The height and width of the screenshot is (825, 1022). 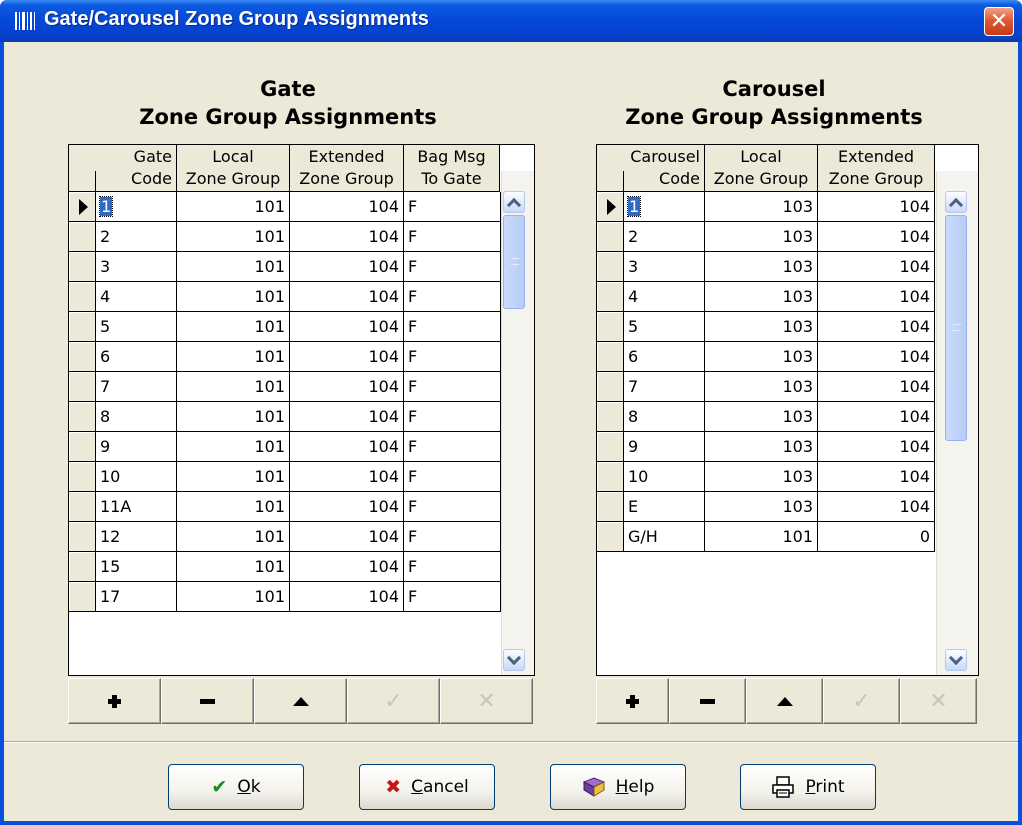 What do you see at coordinates (136, 357) in the screenshot?
I see `gate-cell: 6` at bounding box center [136, 357].